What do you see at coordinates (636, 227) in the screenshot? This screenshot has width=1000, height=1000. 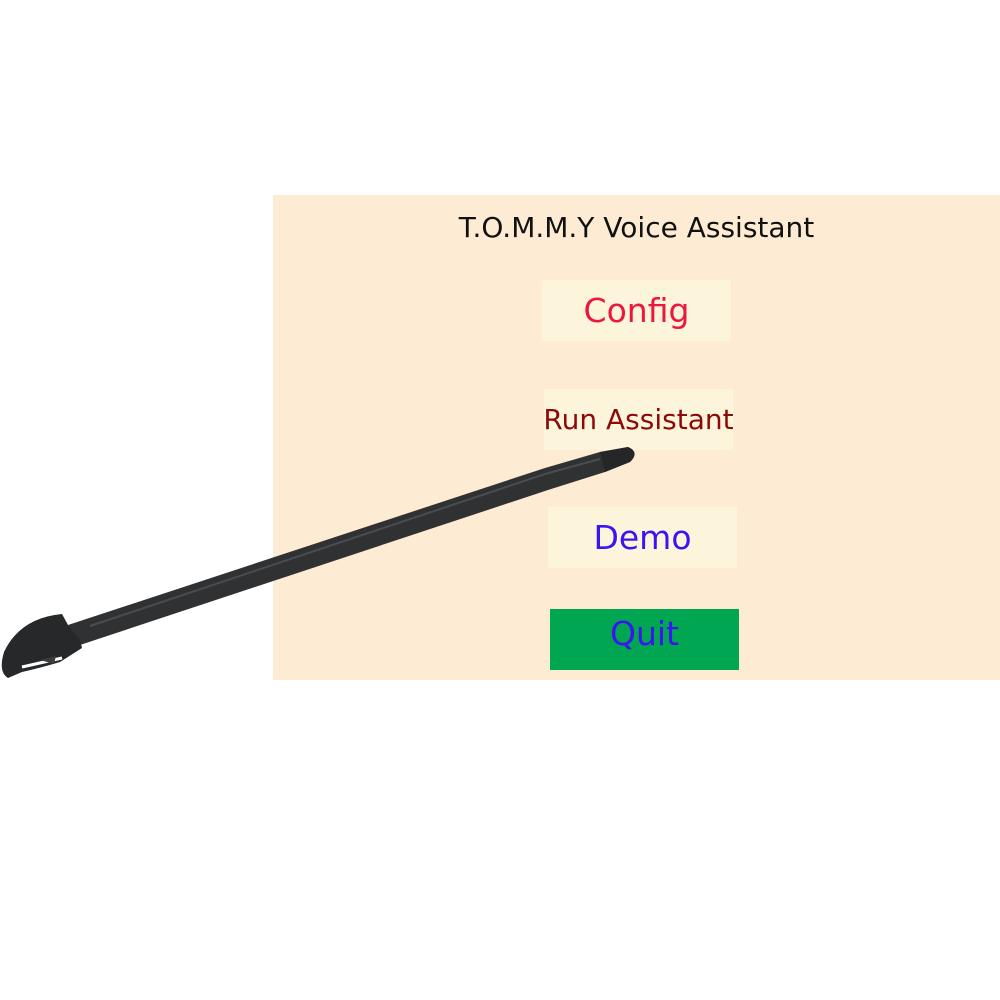 I see `window-title: T.O.M.M.Y Voice Assistant` at bounding box center [636, 227].